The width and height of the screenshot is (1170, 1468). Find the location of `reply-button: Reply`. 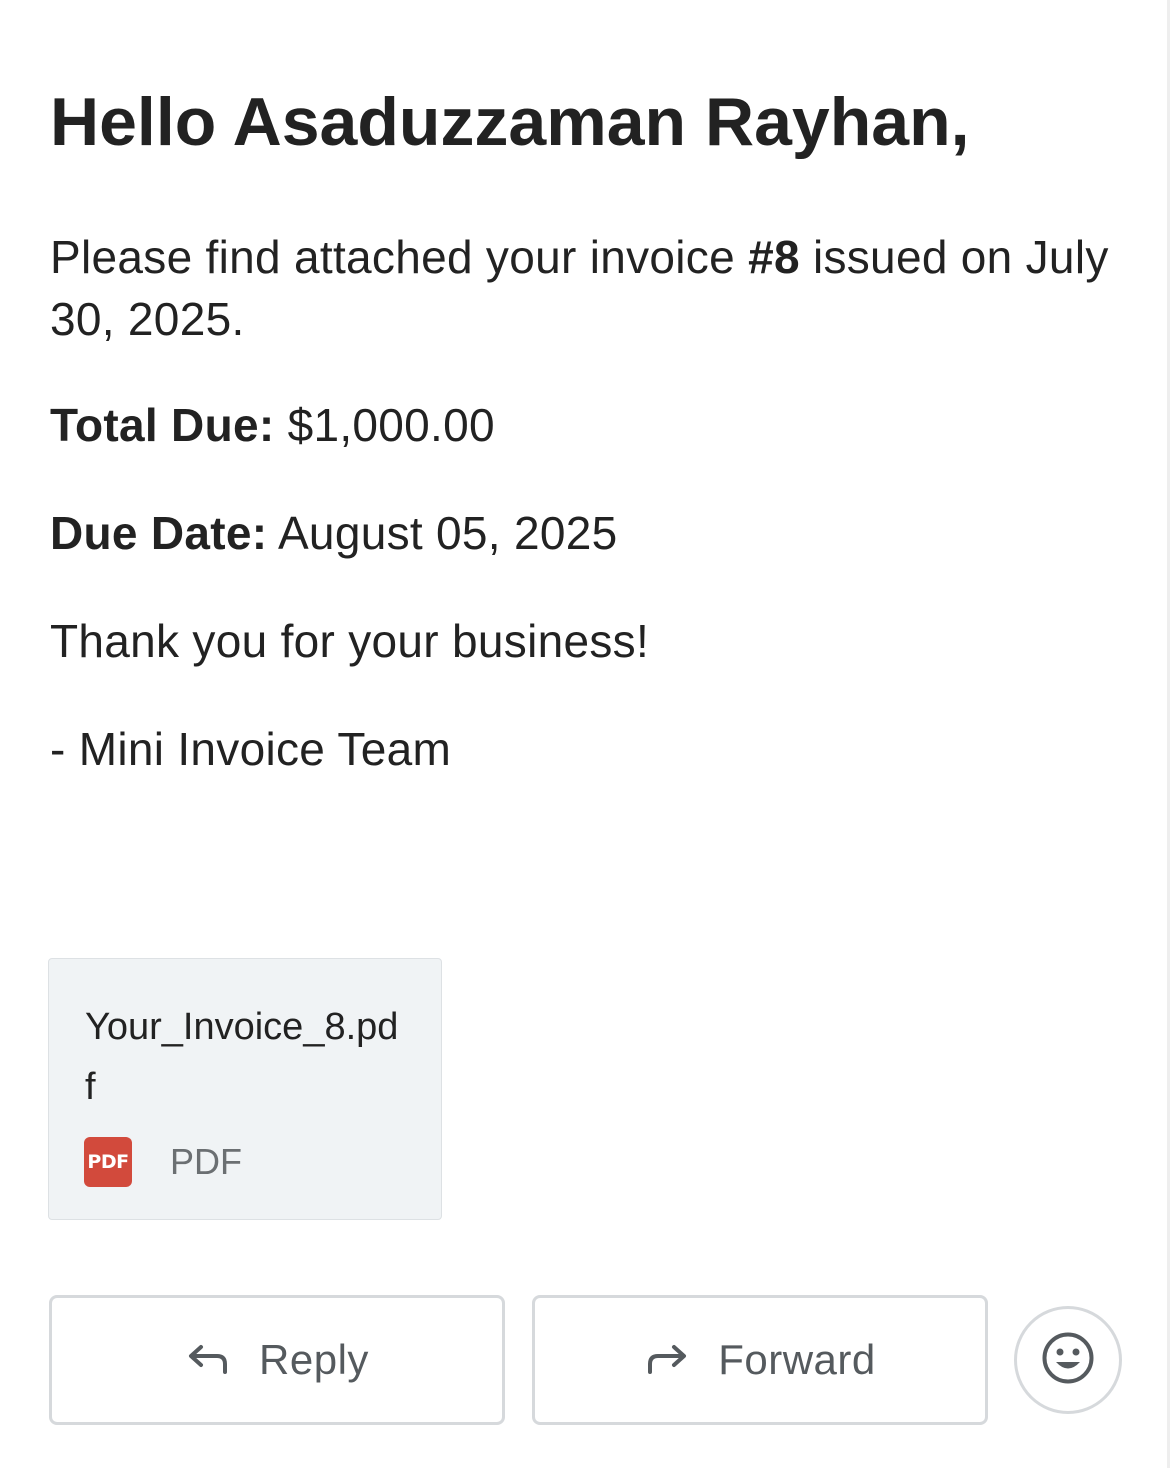

reply-button: Reply is located at coordinates (277, 1360).